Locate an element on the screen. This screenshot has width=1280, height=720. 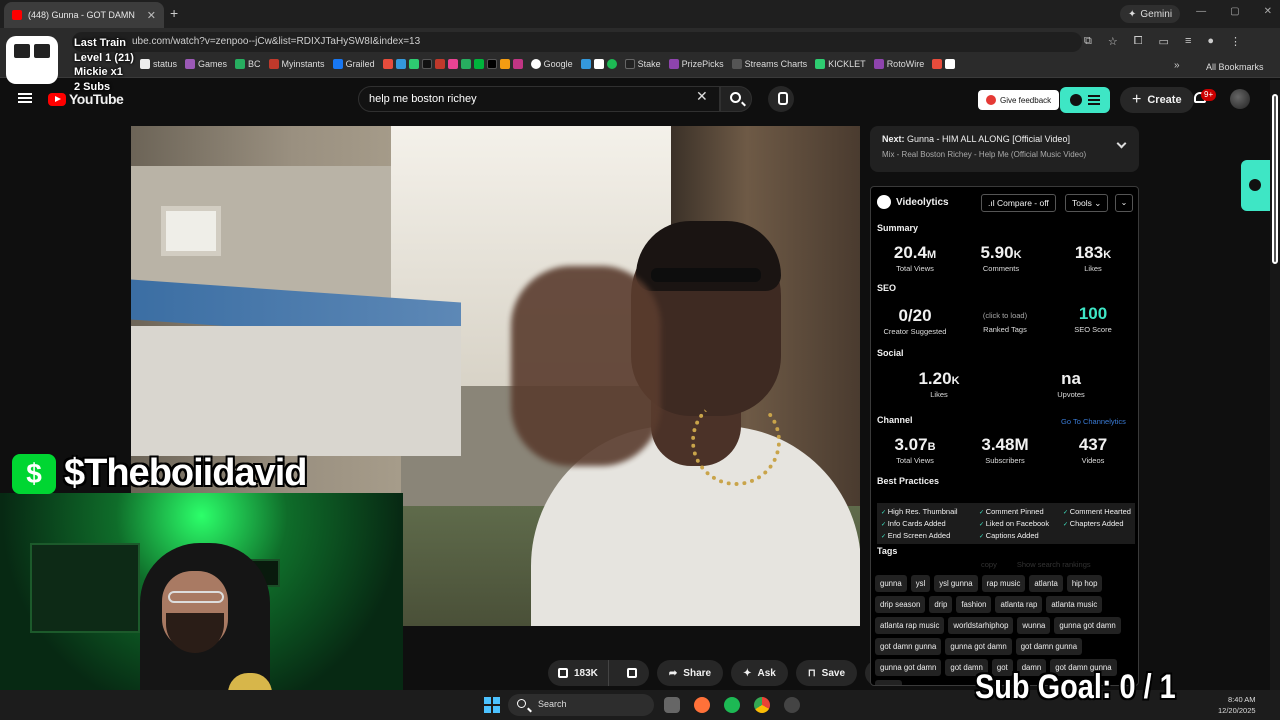
ask-button: ✦ Ask is located at coordinates (759, 673).